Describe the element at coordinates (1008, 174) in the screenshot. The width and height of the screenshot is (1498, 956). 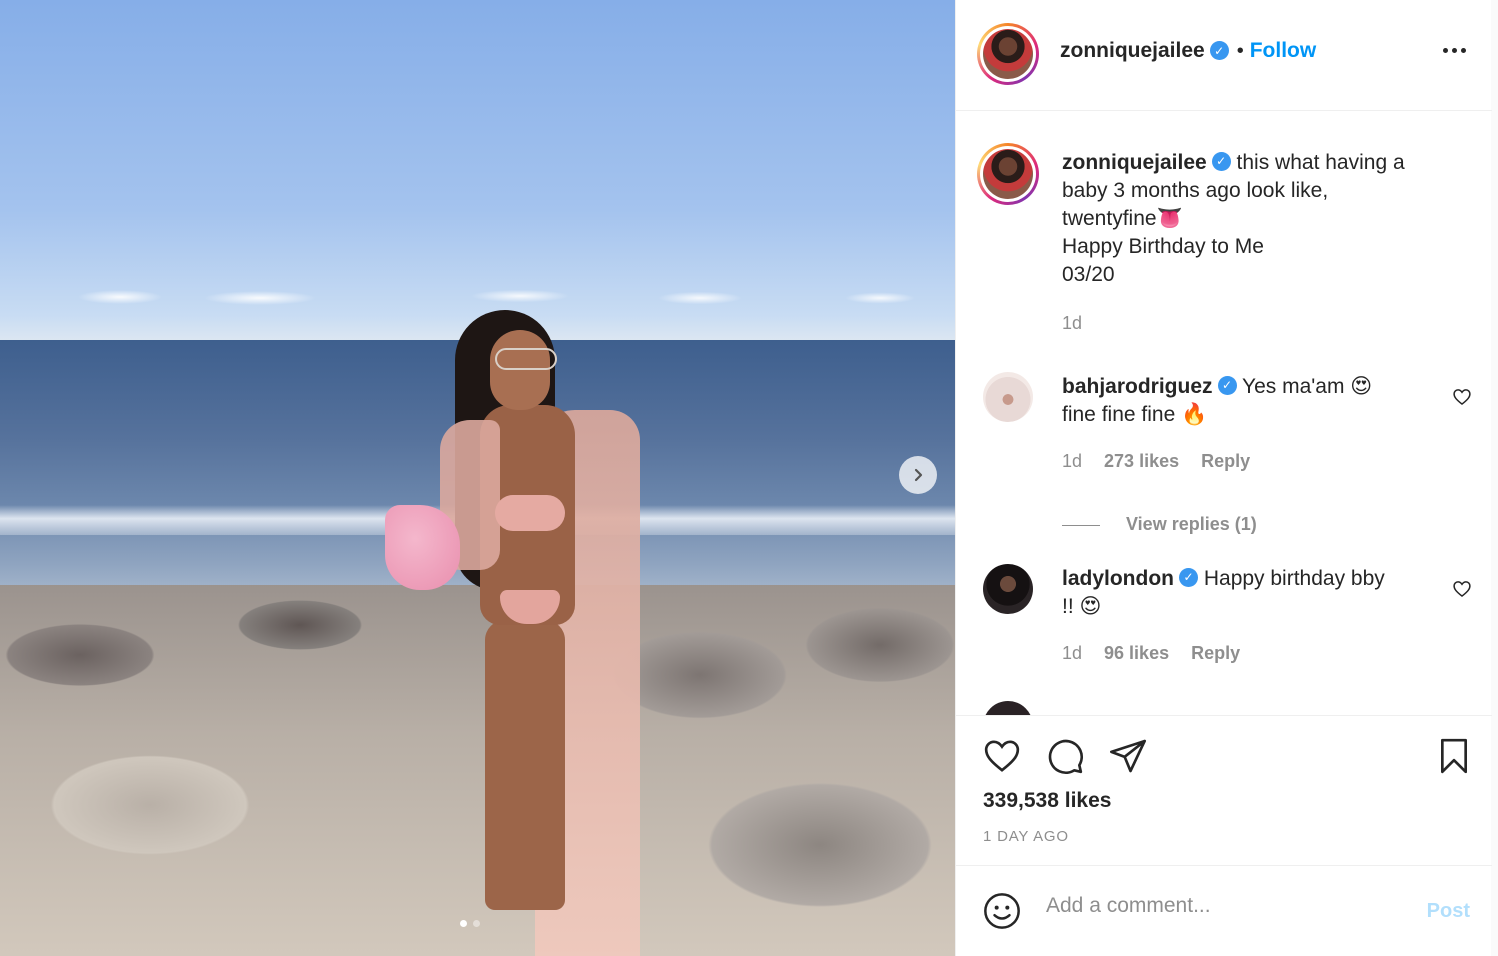
I see `caption-avatar` at that location.